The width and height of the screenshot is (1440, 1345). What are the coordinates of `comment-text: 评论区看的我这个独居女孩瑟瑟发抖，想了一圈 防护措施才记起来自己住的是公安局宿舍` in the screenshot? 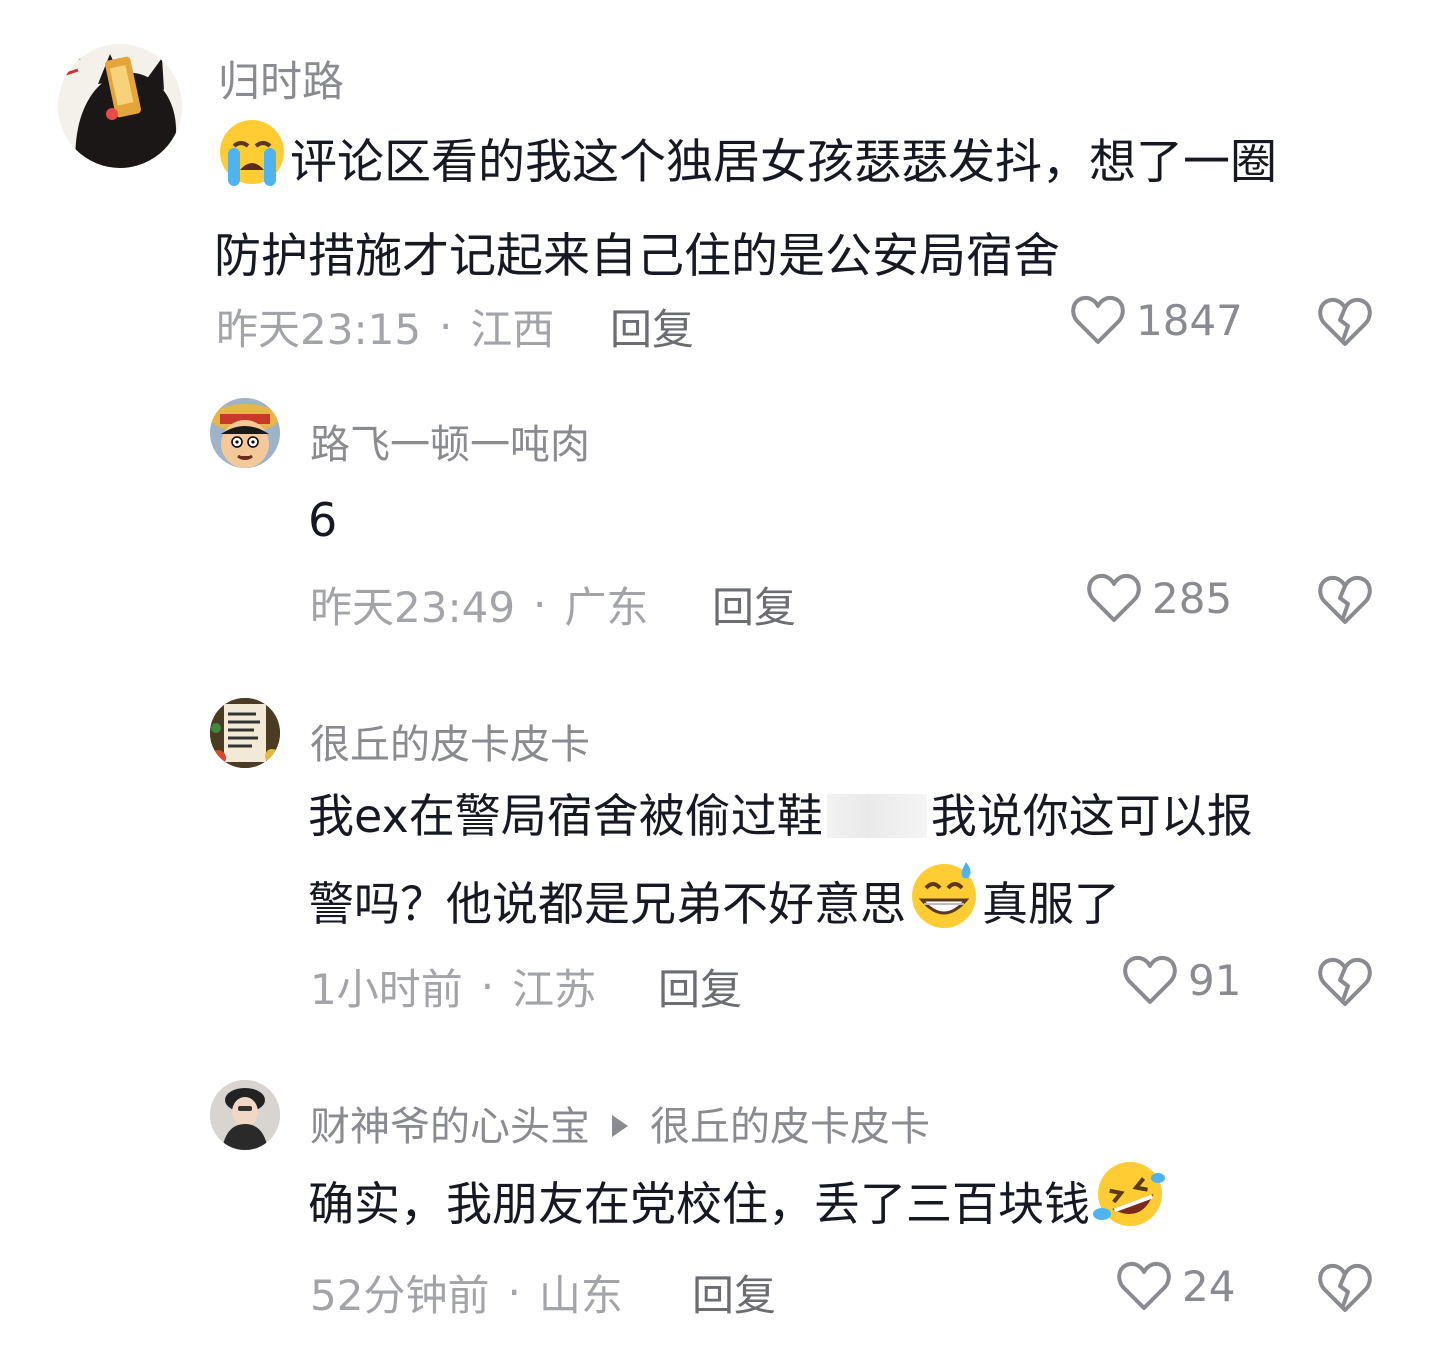 It's located at (814, 207).